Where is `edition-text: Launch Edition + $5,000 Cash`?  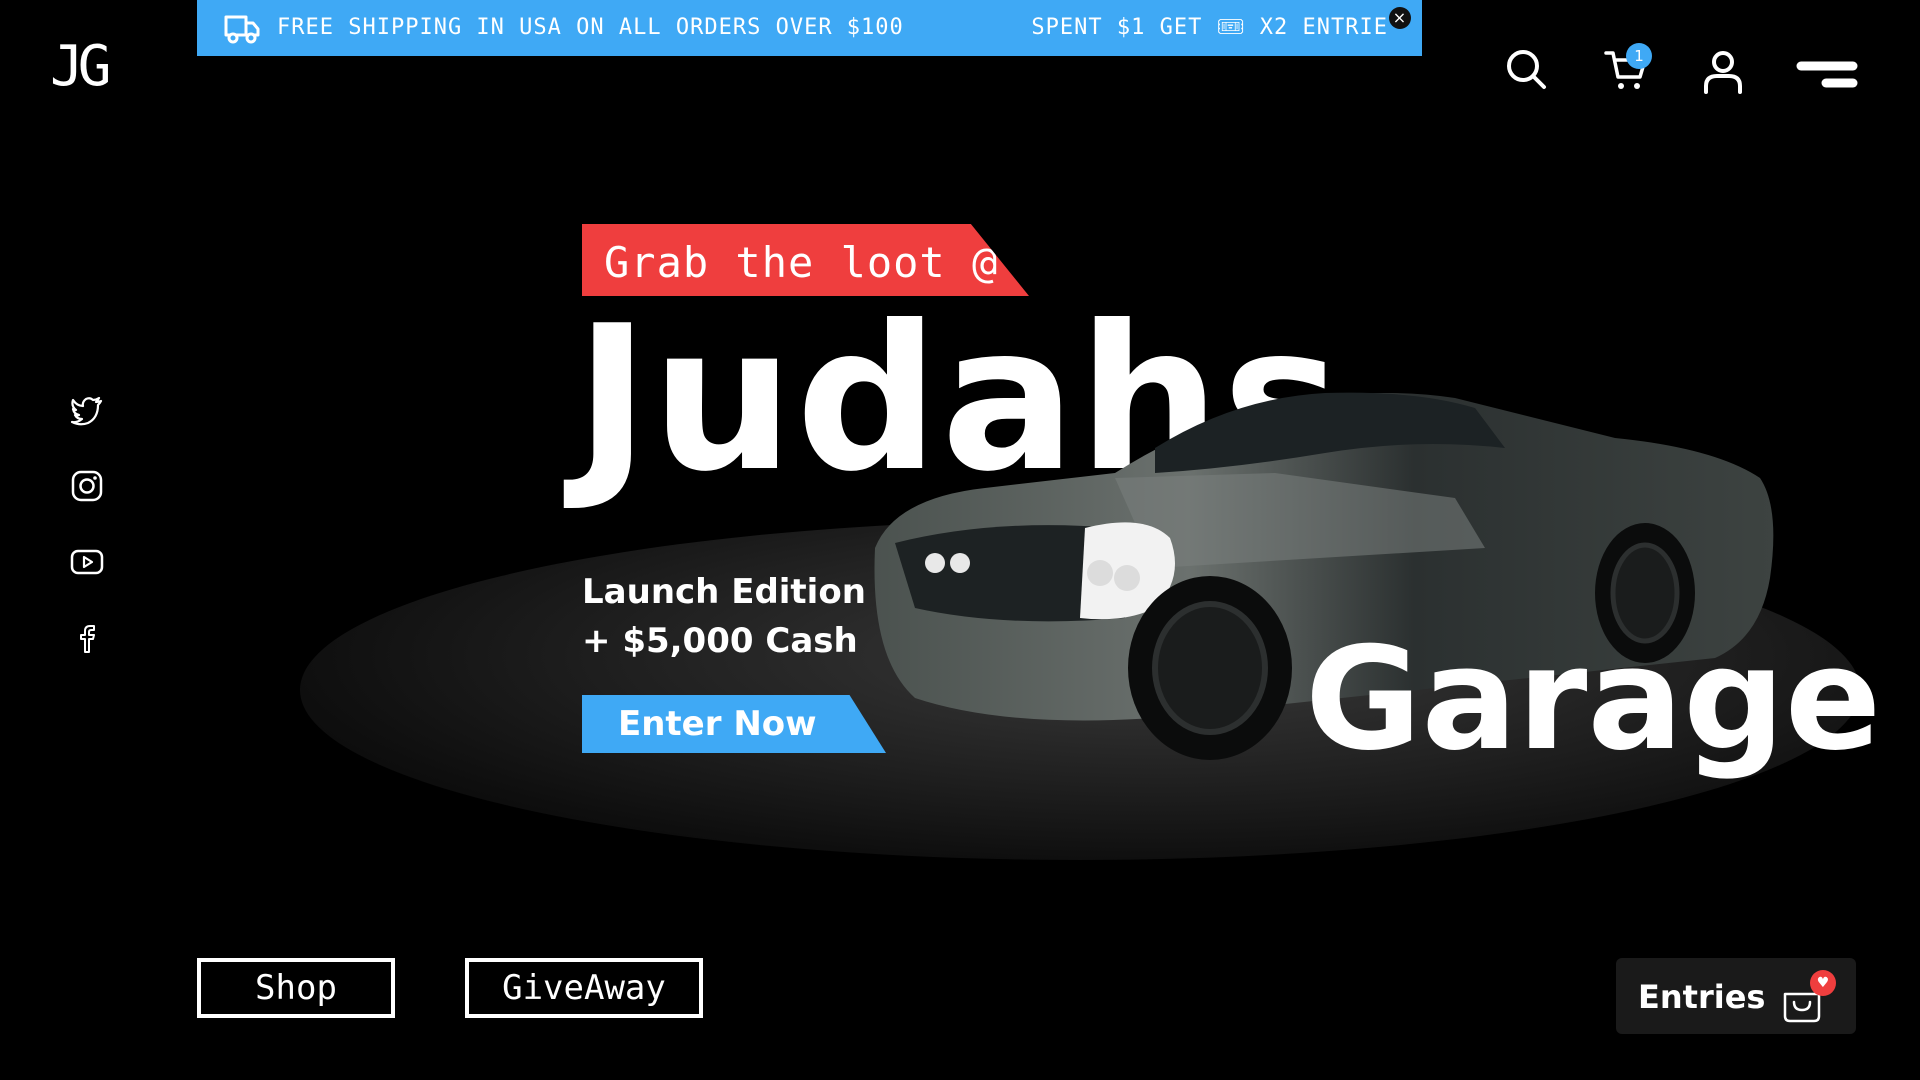
edition-text: Launch Edition + $5,000 Cash is located at coordinates (724, 617).